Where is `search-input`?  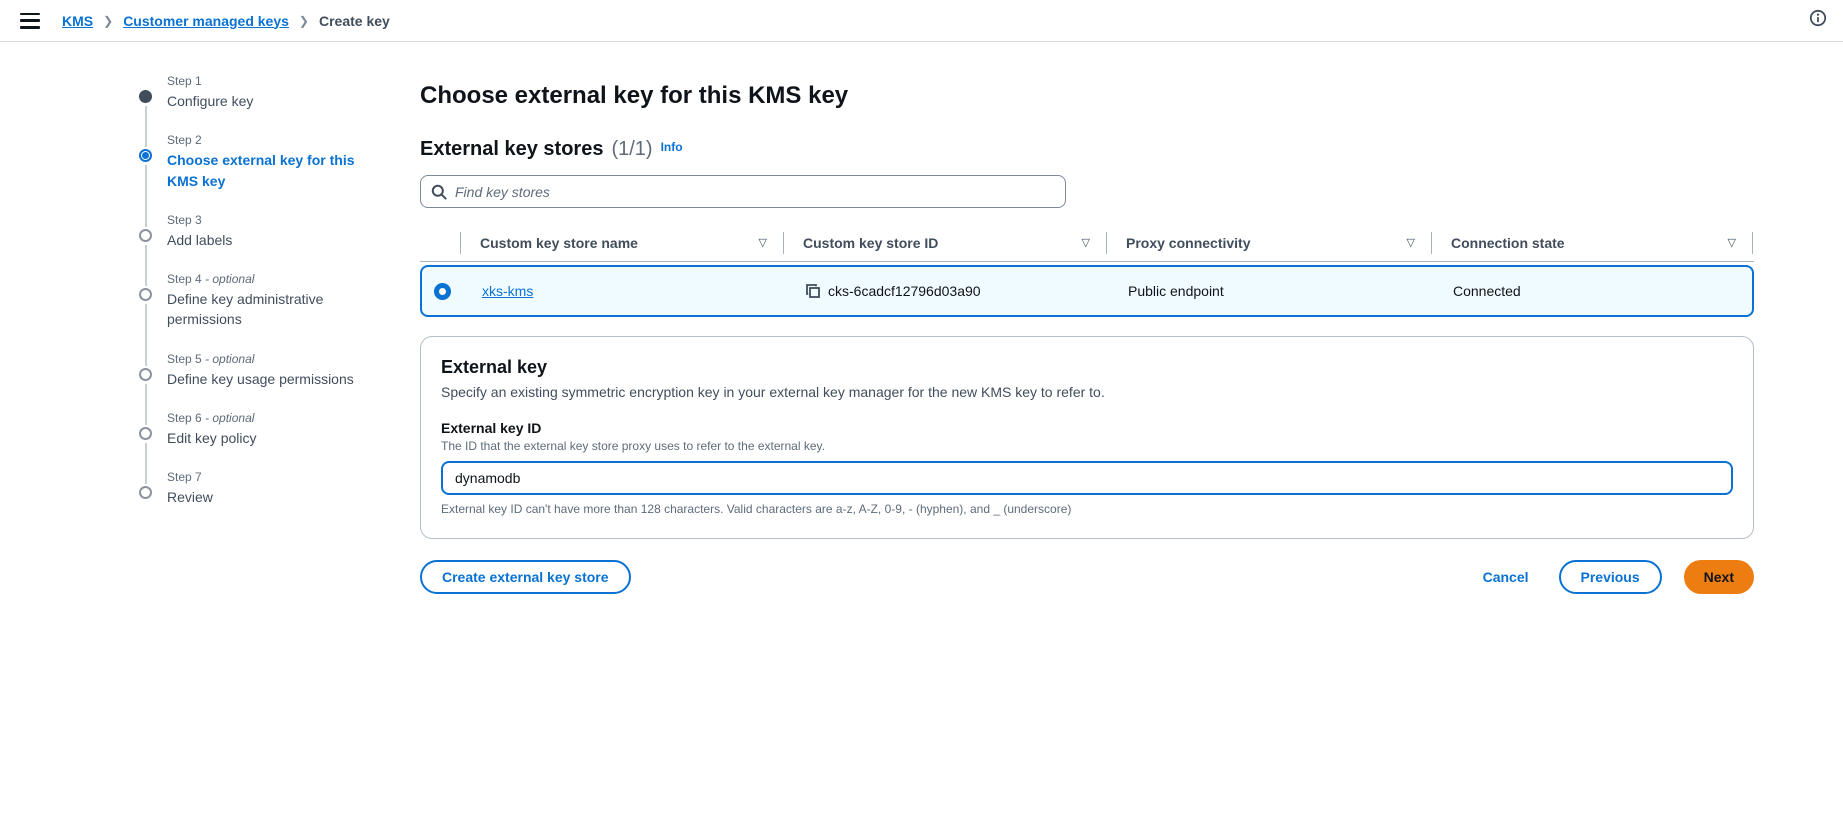 search-input is located at coordinates (755, 191).